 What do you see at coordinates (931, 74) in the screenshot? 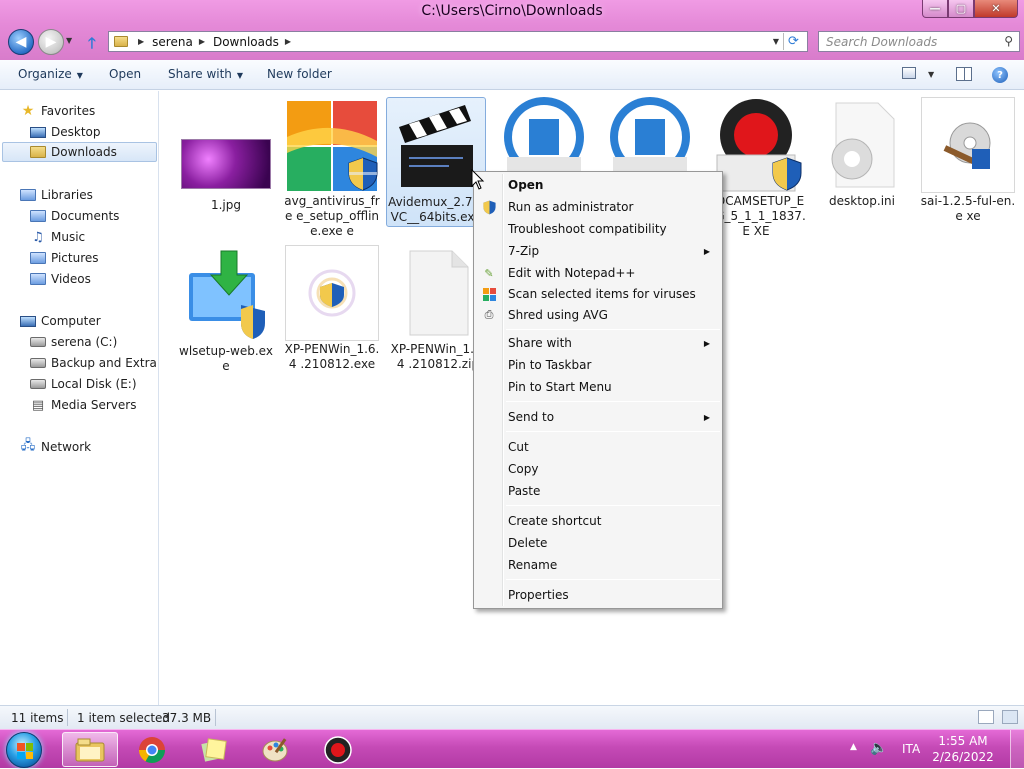
I see `chevron-down-icon: ▼` at bounding box center [931, 74].